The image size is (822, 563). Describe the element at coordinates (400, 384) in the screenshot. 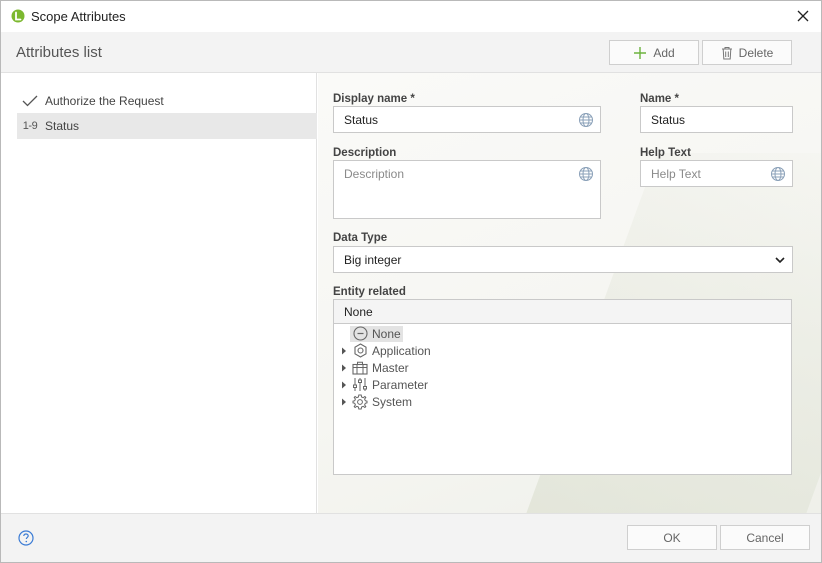

I see `tree-item-label: Parameter` at that location.